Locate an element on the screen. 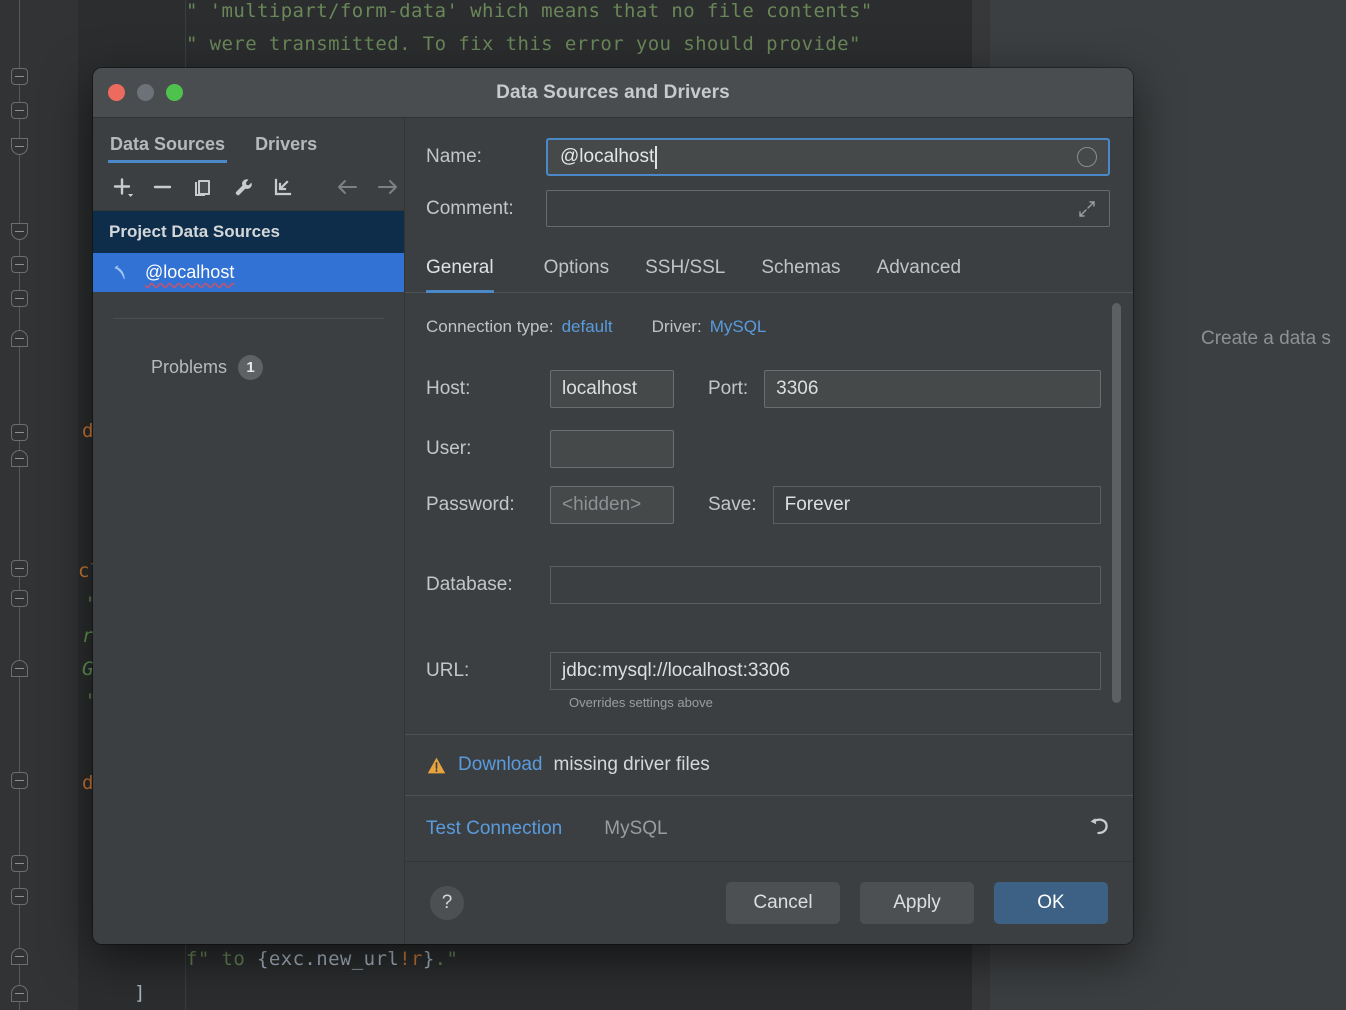 The image size is (1346, 1010). tab-schemas: Schemas is located at coordinates (800, 271).